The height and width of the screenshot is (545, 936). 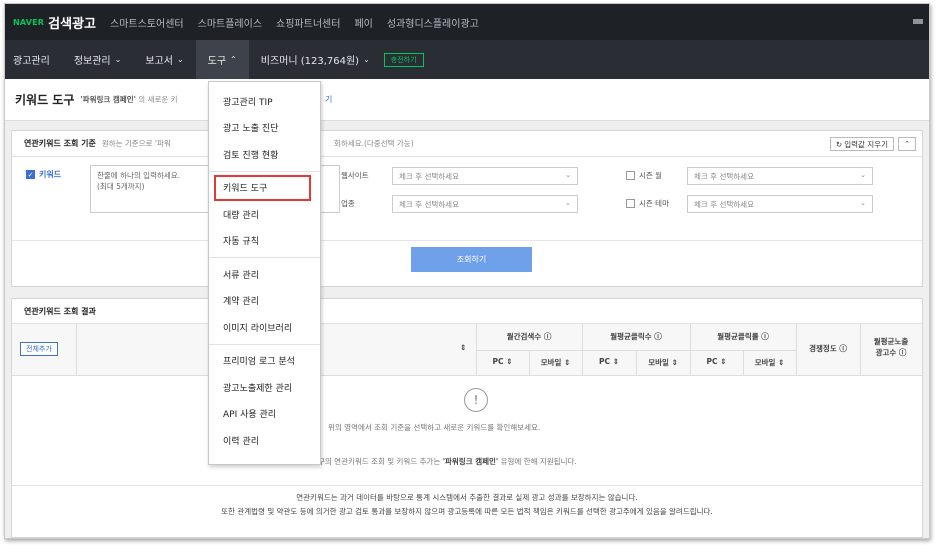 I want to click on season-month-checkbox, so click(x=630, y=175).